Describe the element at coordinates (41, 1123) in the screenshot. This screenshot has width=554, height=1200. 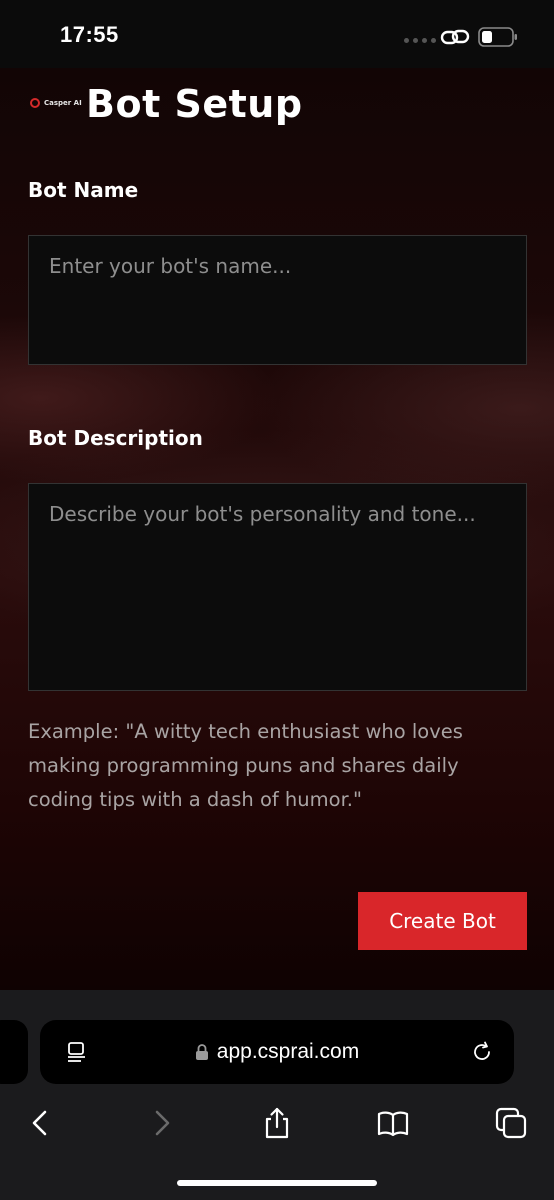
I see `back-icon` at that location.